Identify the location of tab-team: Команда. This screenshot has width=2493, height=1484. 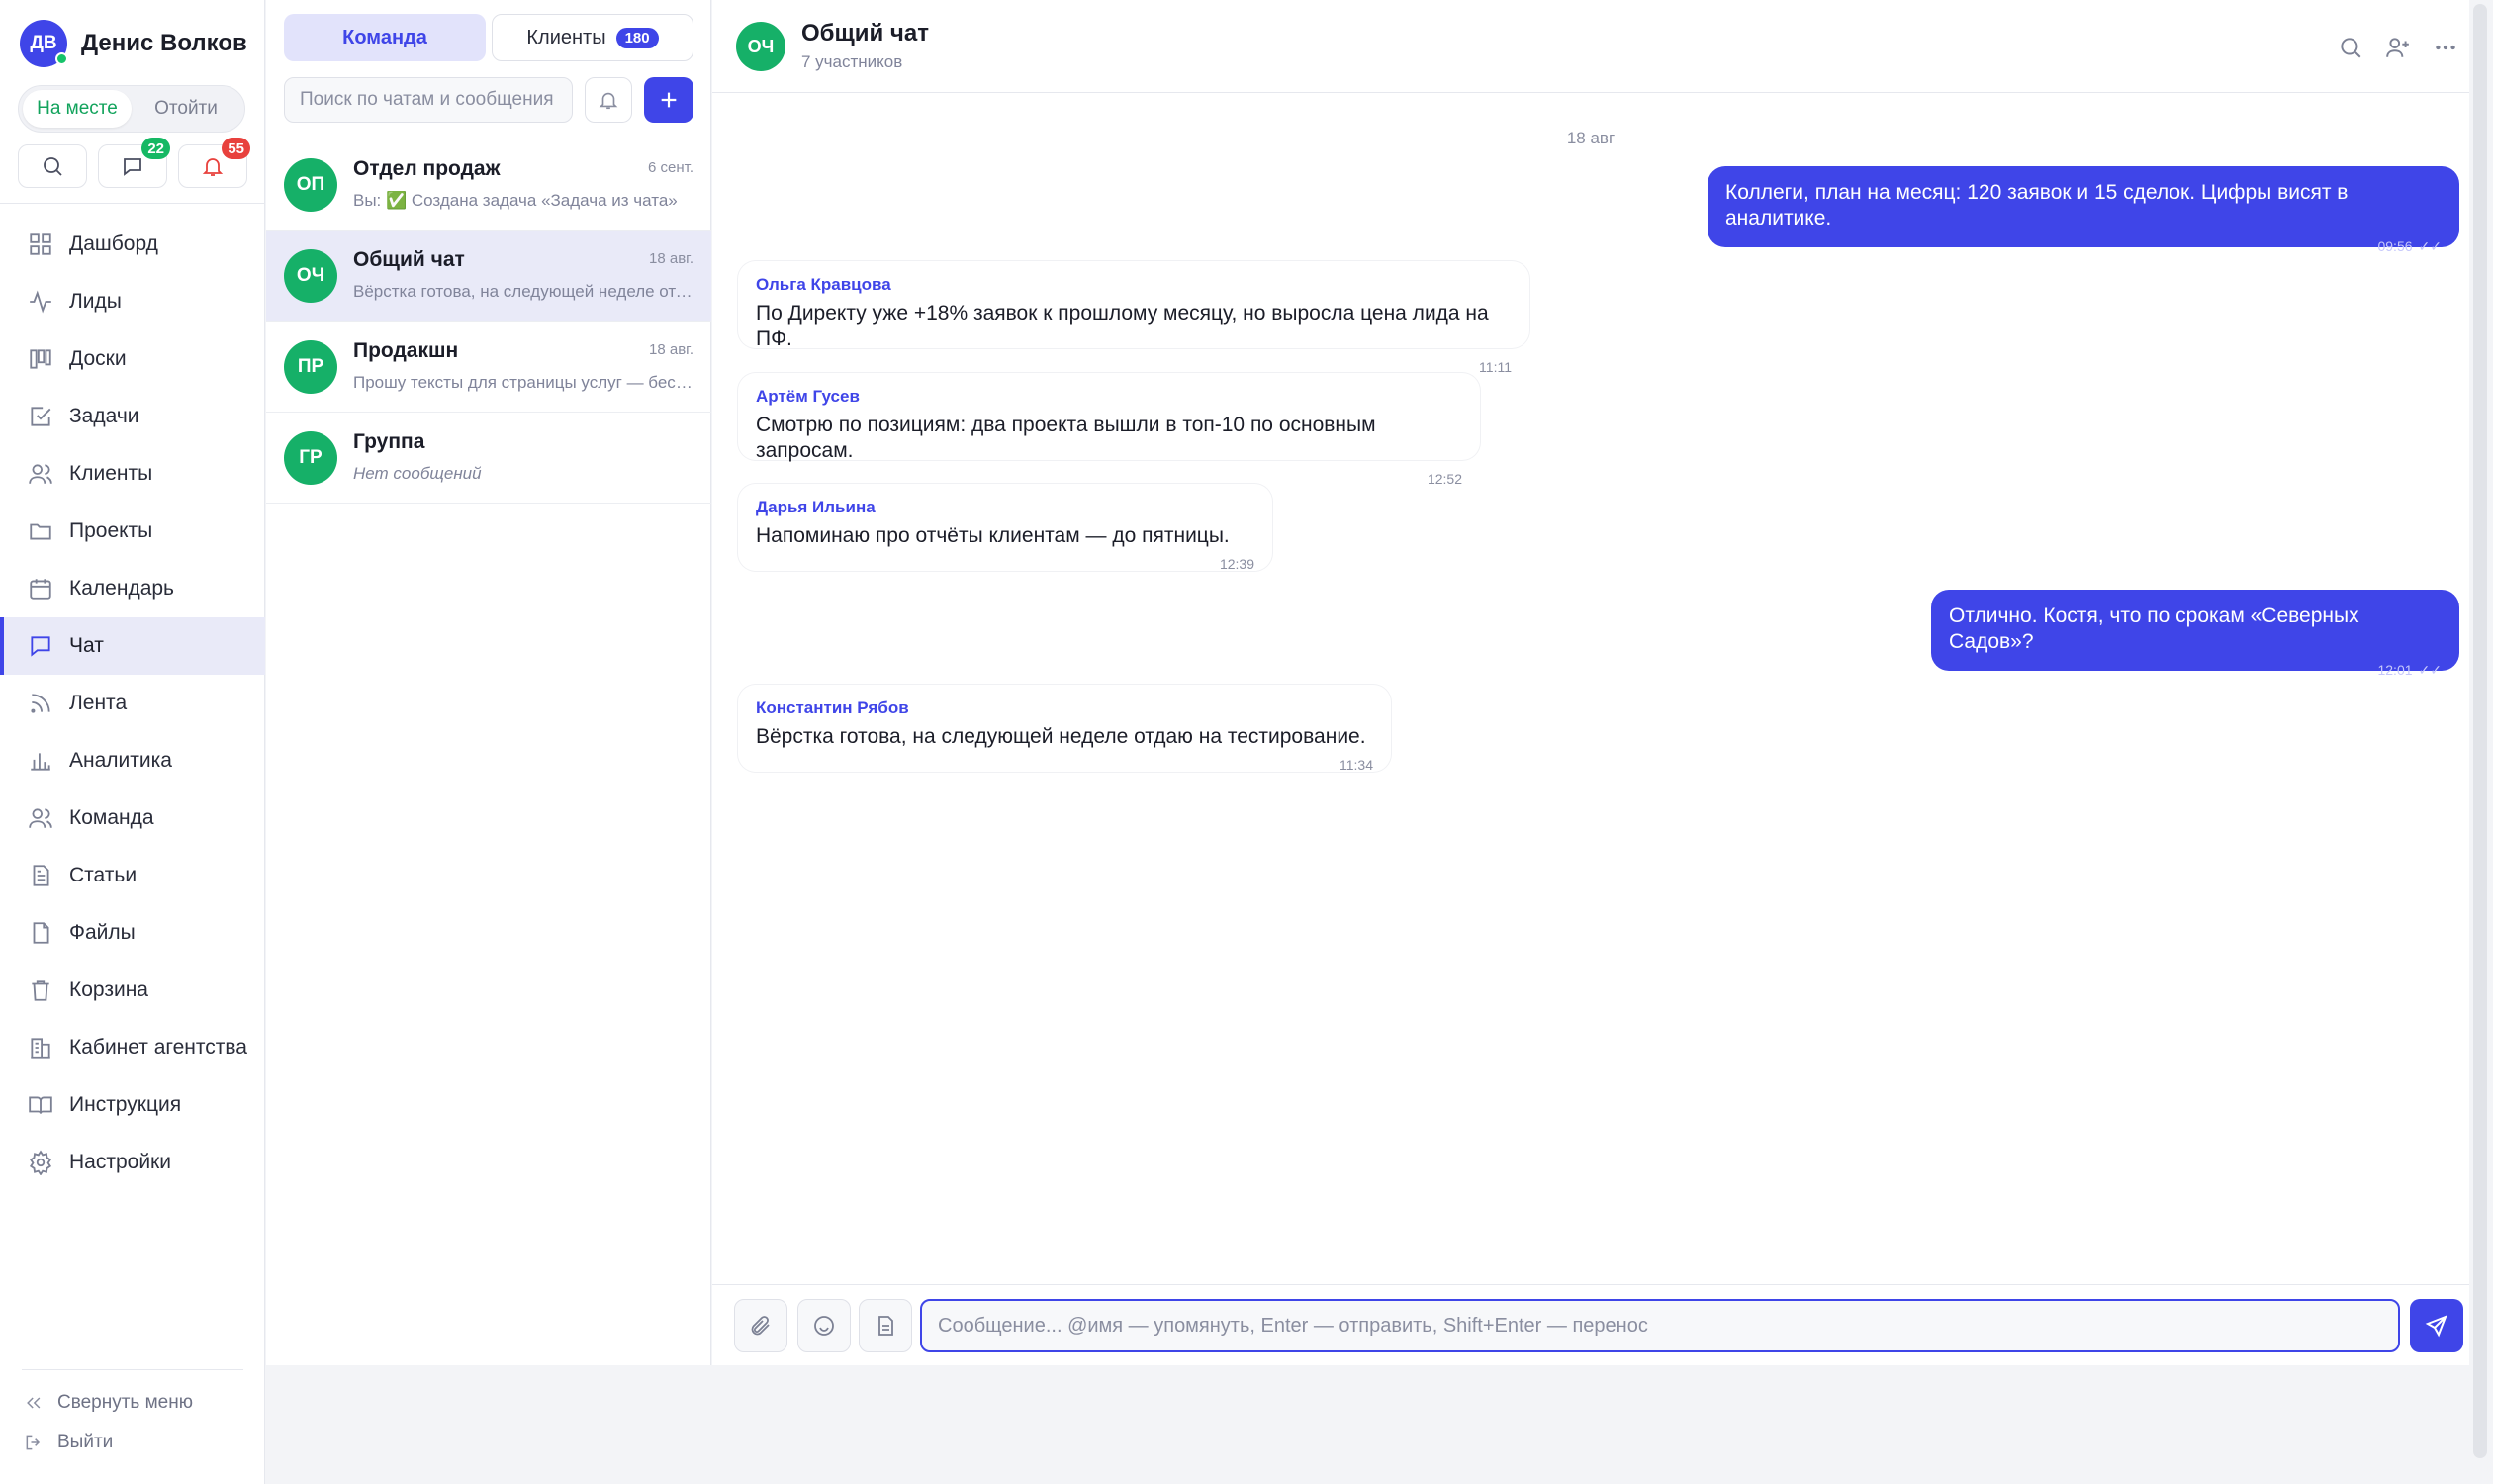
(385, 37).